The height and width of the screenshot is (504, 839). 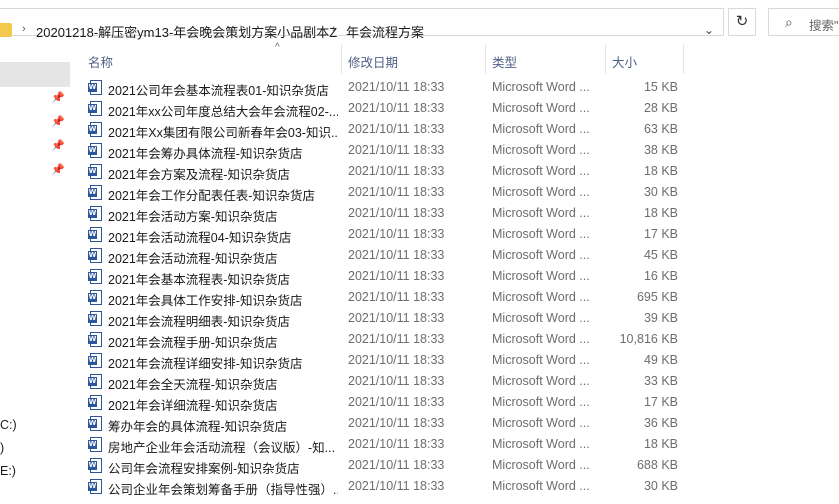 I want to click on file-name: 2021年会流程明细表-知识杂货店, so click(x=223, y=320).